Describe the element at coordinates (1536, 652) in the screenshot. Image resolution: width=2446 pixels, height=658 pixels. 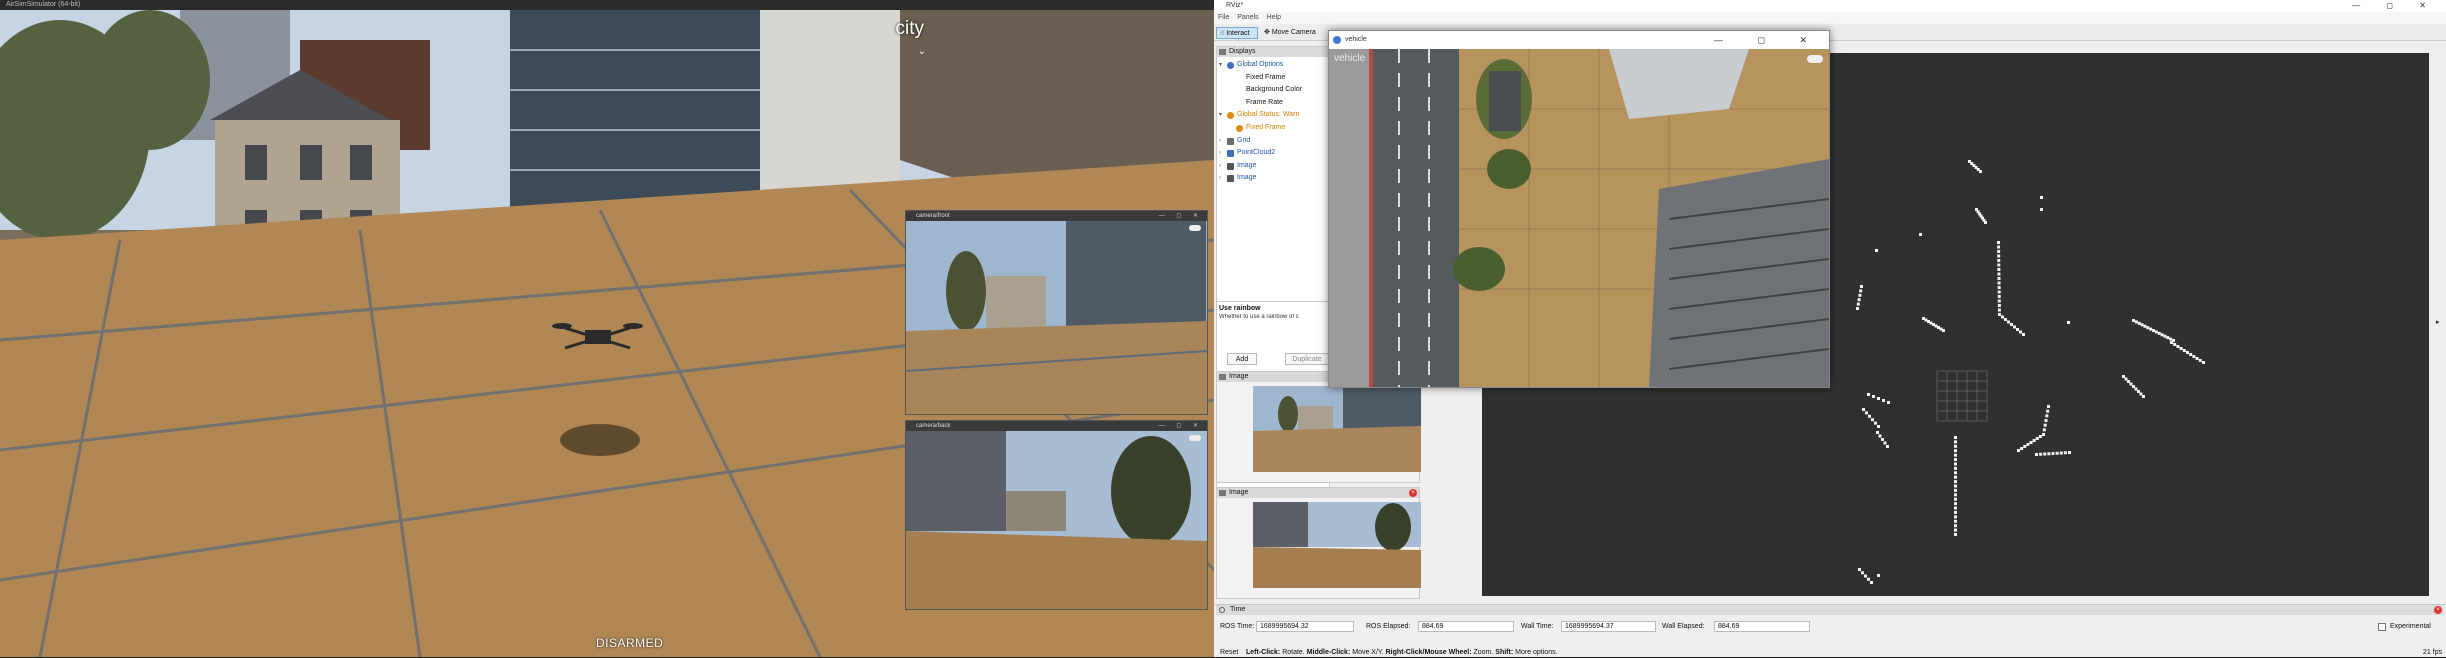
I see `hint-shift-action: More options.` at that location.